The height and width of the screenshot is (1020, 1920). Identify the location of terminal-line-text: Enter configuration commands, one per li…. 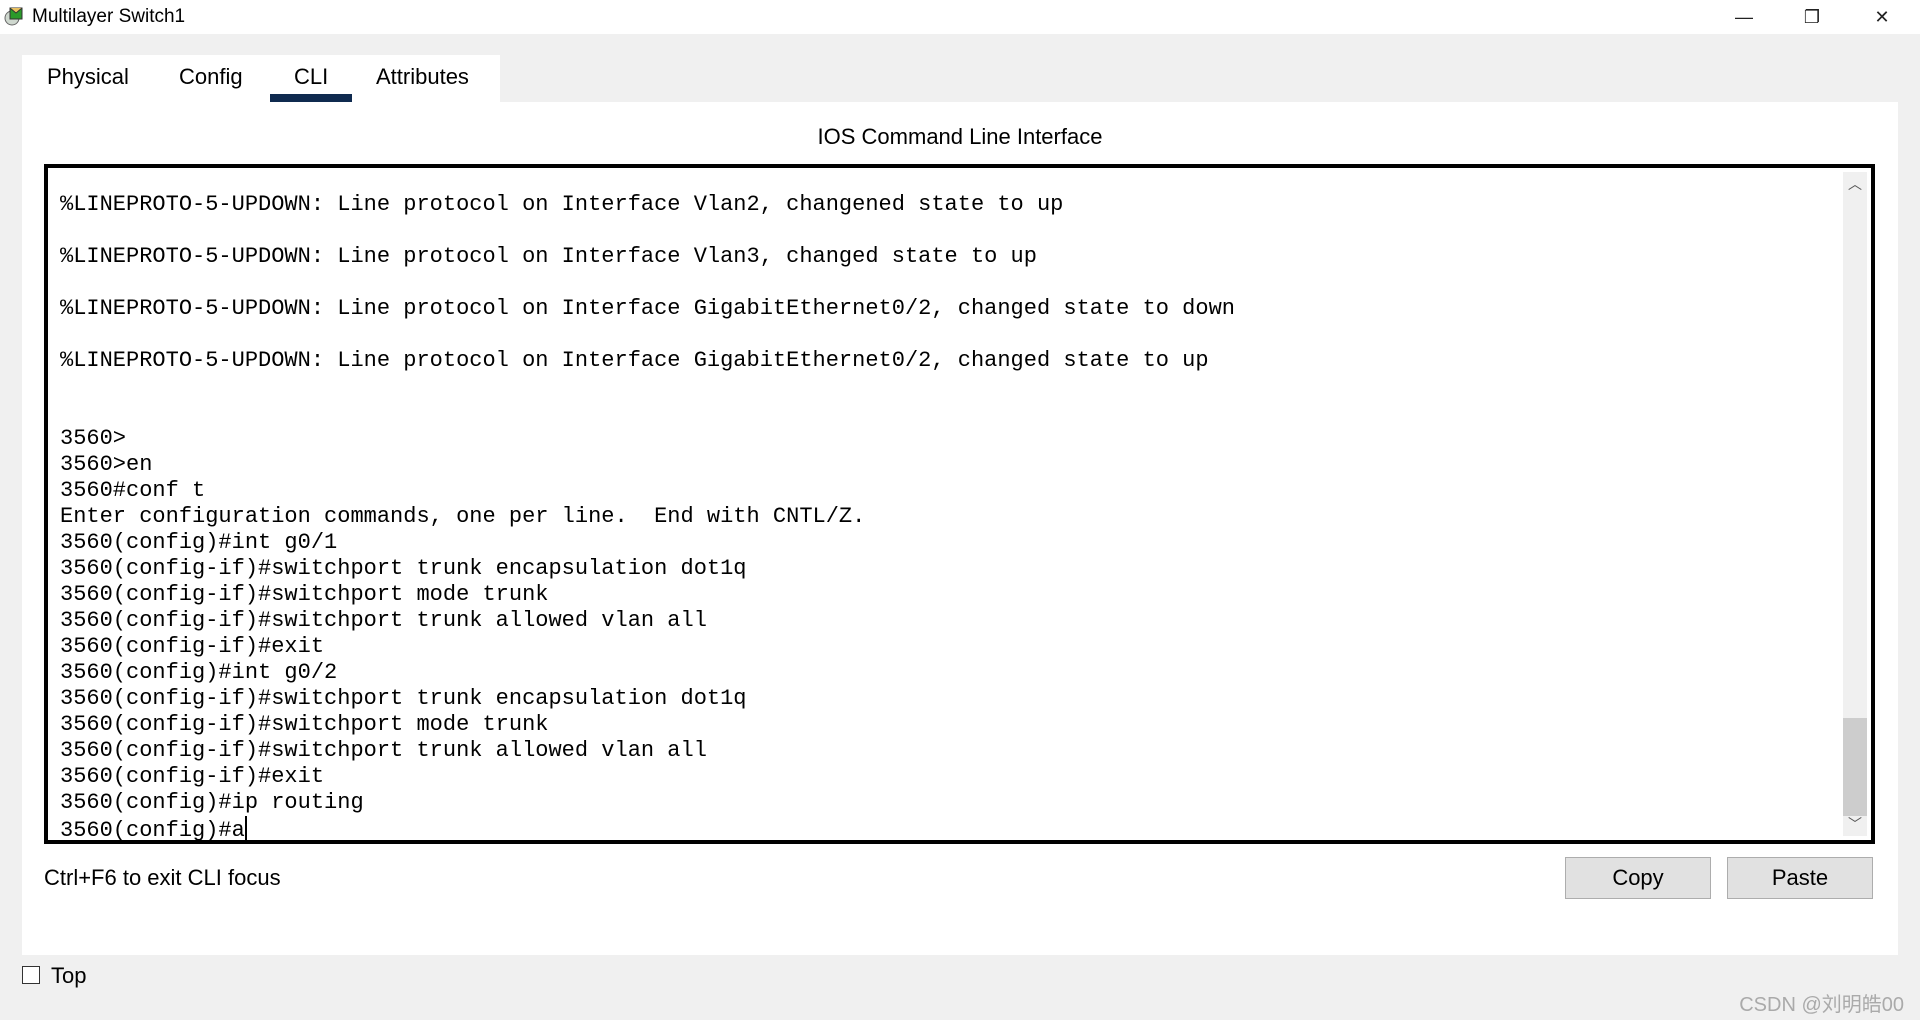
(463, 516).